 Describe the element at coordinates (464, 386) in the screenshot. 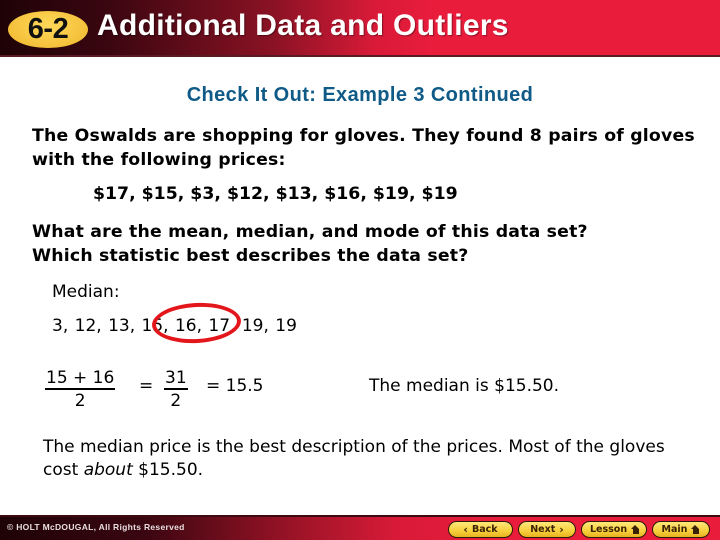

I see `median-result: The median is $15.50.` at that location.